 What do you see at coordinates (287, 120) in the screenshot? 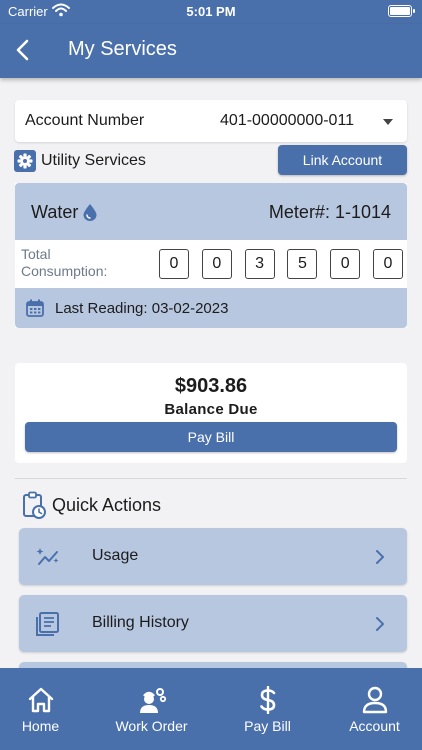
I see `account-number-value: 401-00000000-011` at bounding box center [287, 120].